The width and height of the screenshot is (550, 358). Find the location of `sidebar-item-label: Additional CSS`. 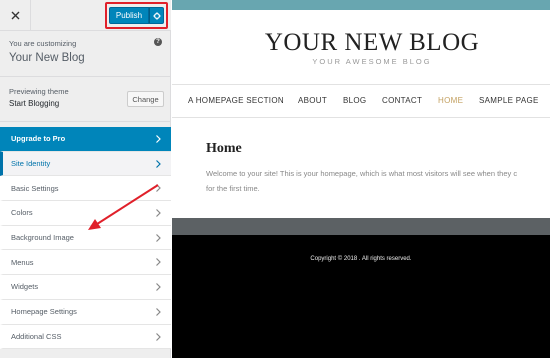

sidebar-item-label: Additional CSS is located at coordinates (36, 336).